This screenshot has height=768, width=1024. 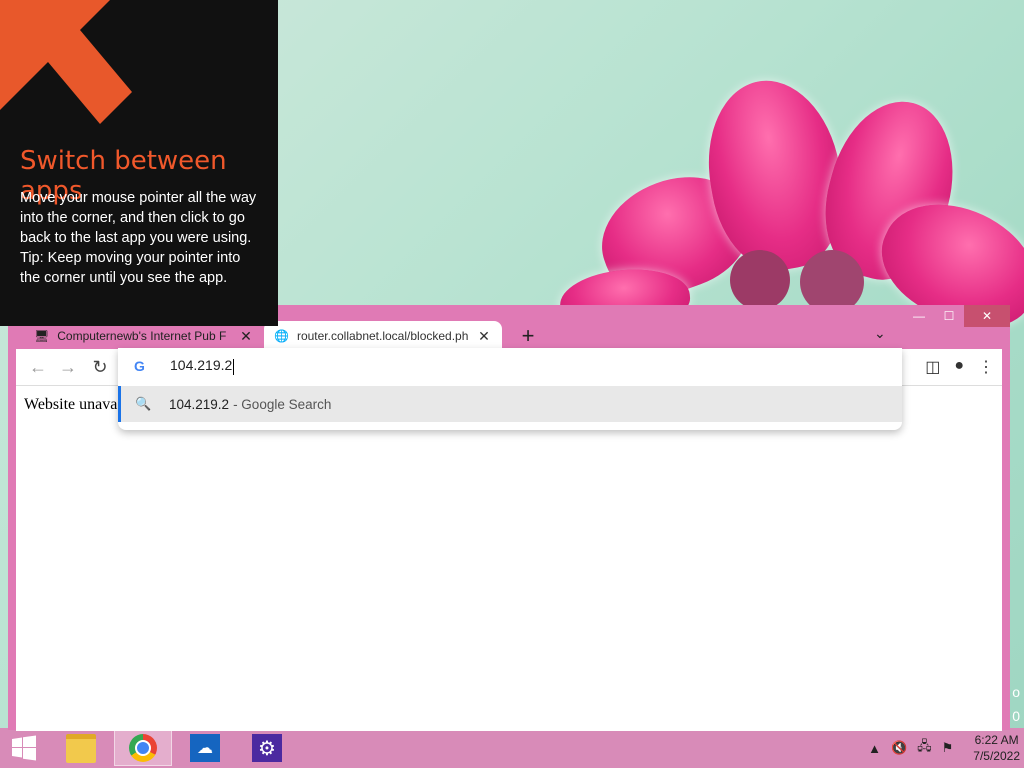 What do you see at coordinates (528, 336) in the screenshot?
I see `new-tab-button: +` at bounding box center [528, 336].